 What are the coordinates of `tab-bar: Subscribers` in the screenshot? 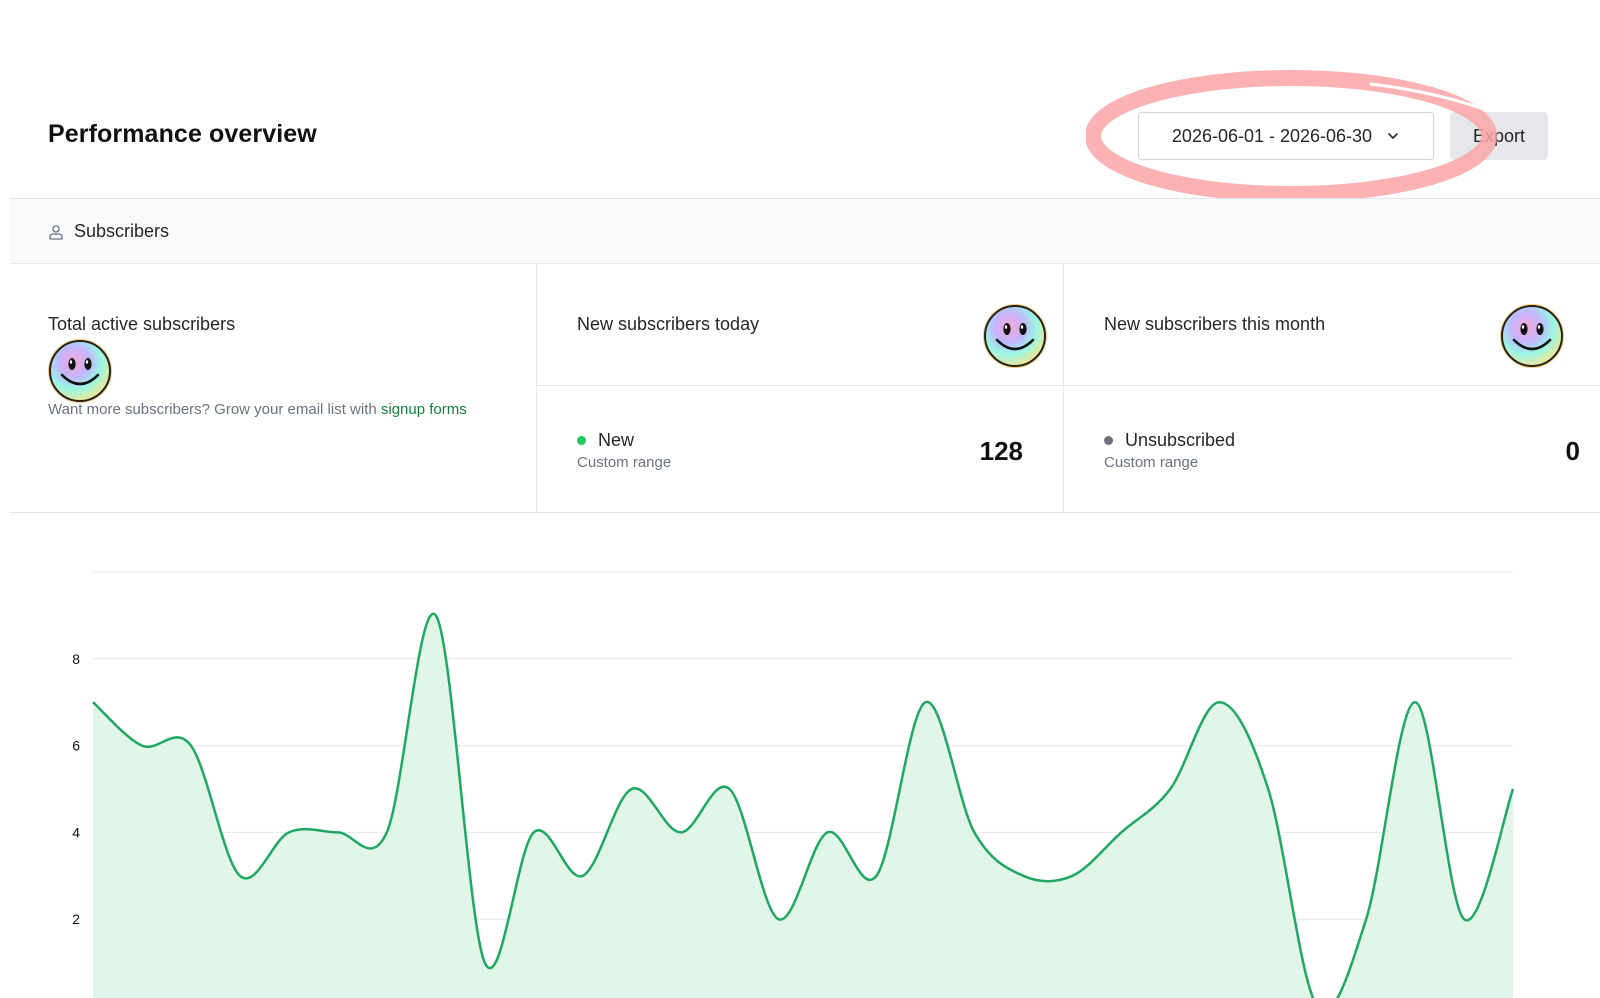 It's located at (805, 231).